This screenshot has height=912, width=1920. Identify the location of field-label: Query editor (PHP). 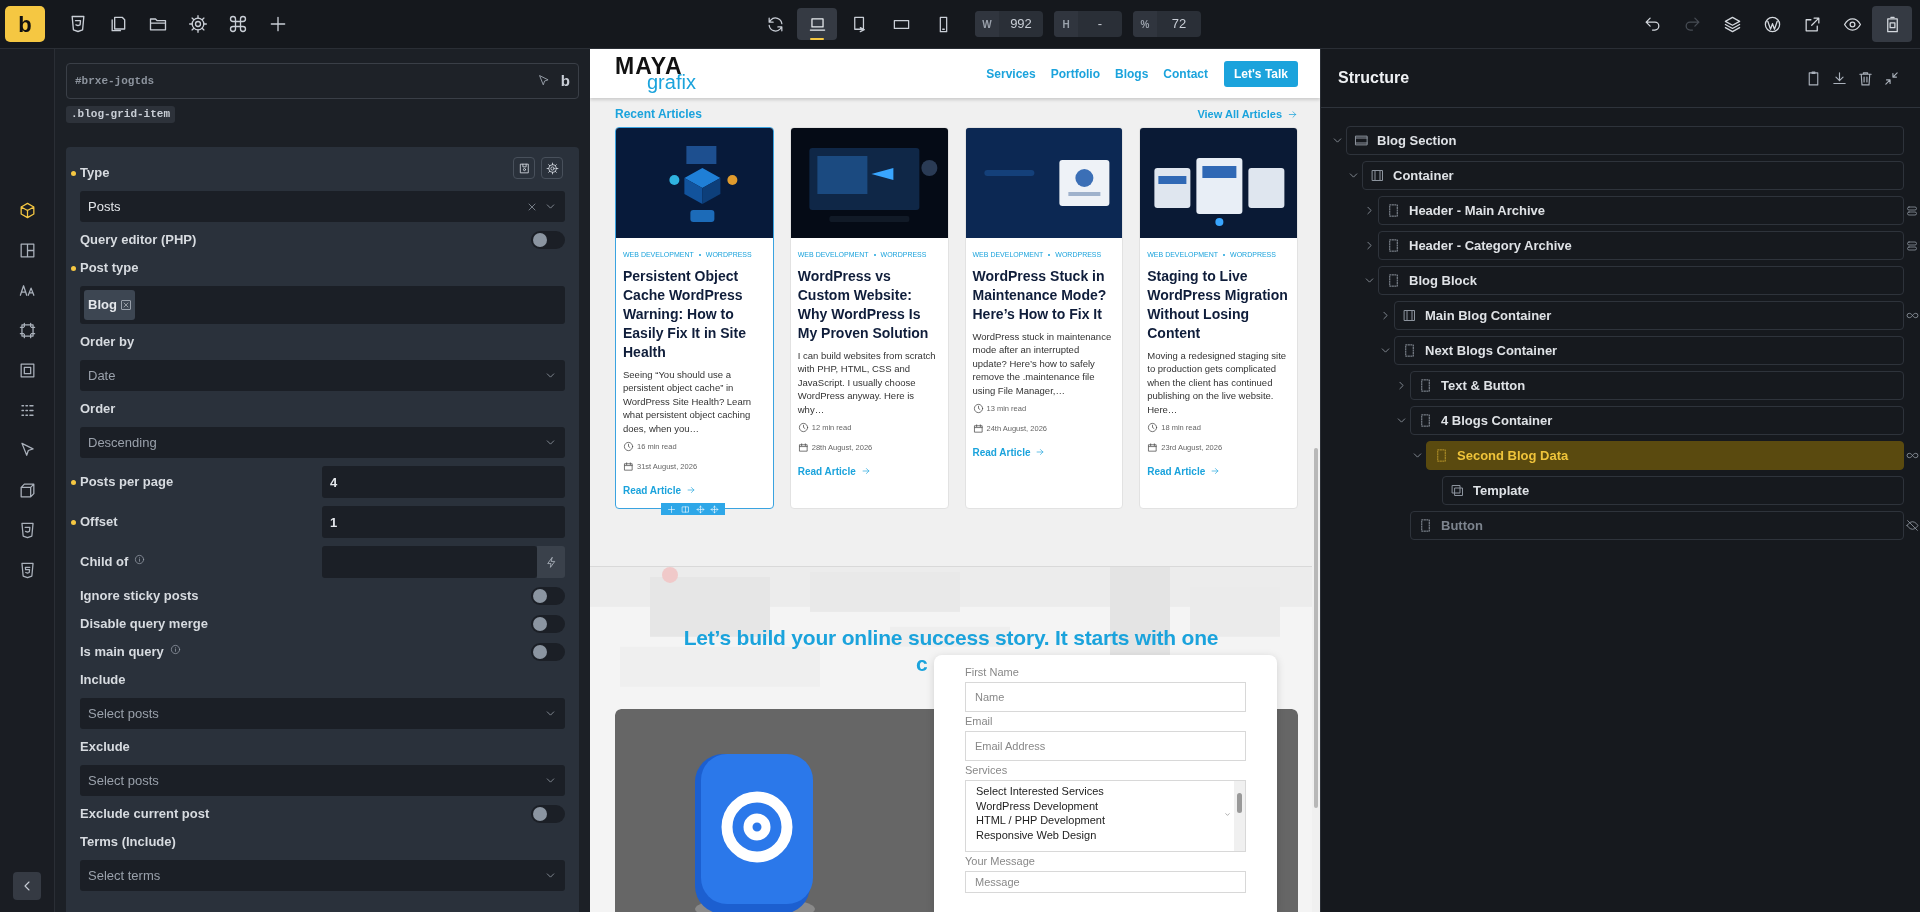
(138, 240).